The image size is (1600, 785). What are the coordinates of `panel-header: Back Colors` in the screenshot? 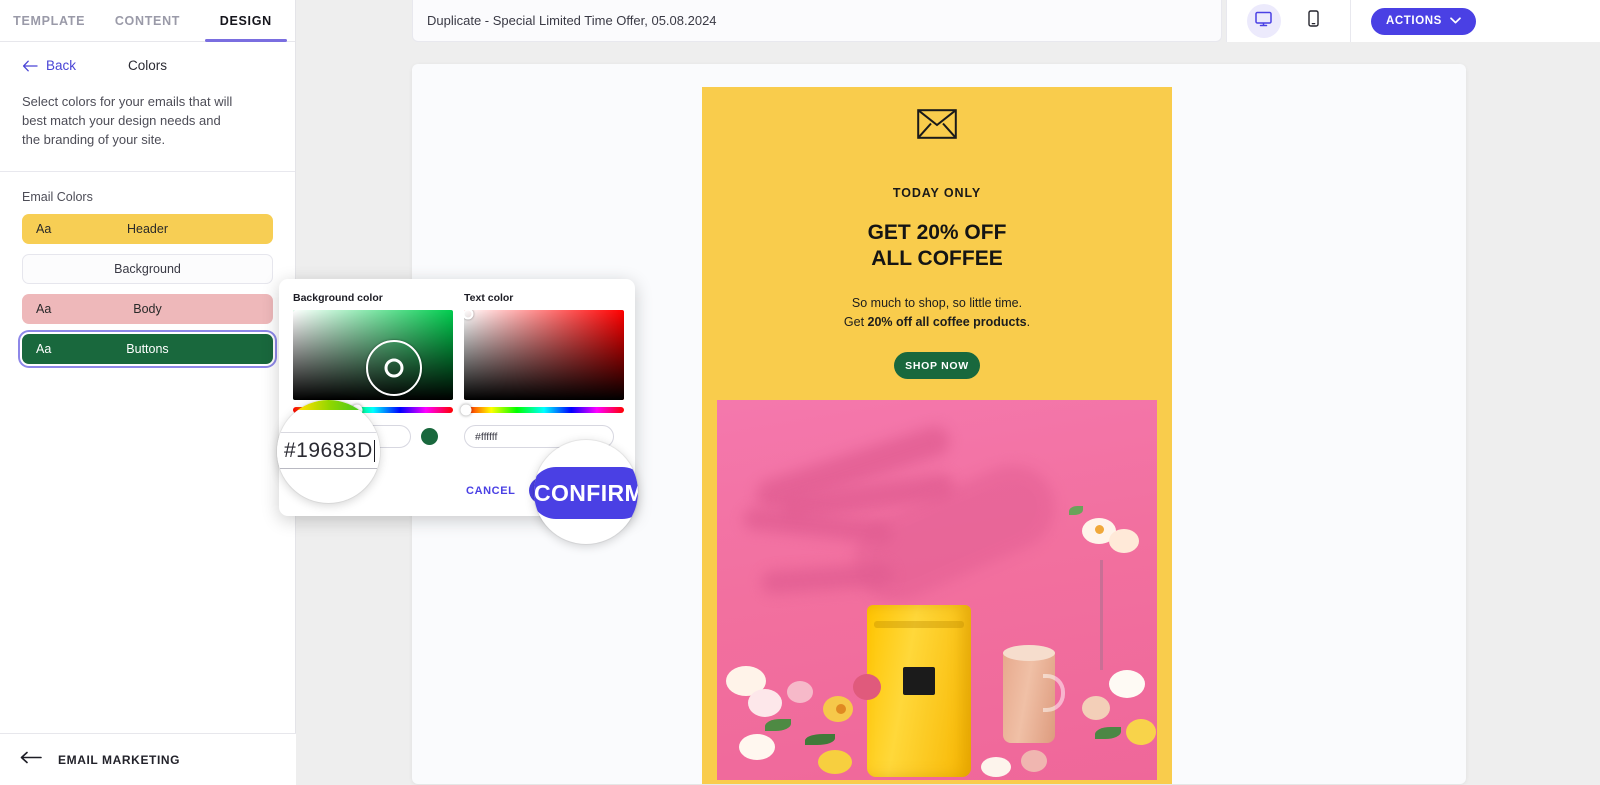 It's located at (147, 63).